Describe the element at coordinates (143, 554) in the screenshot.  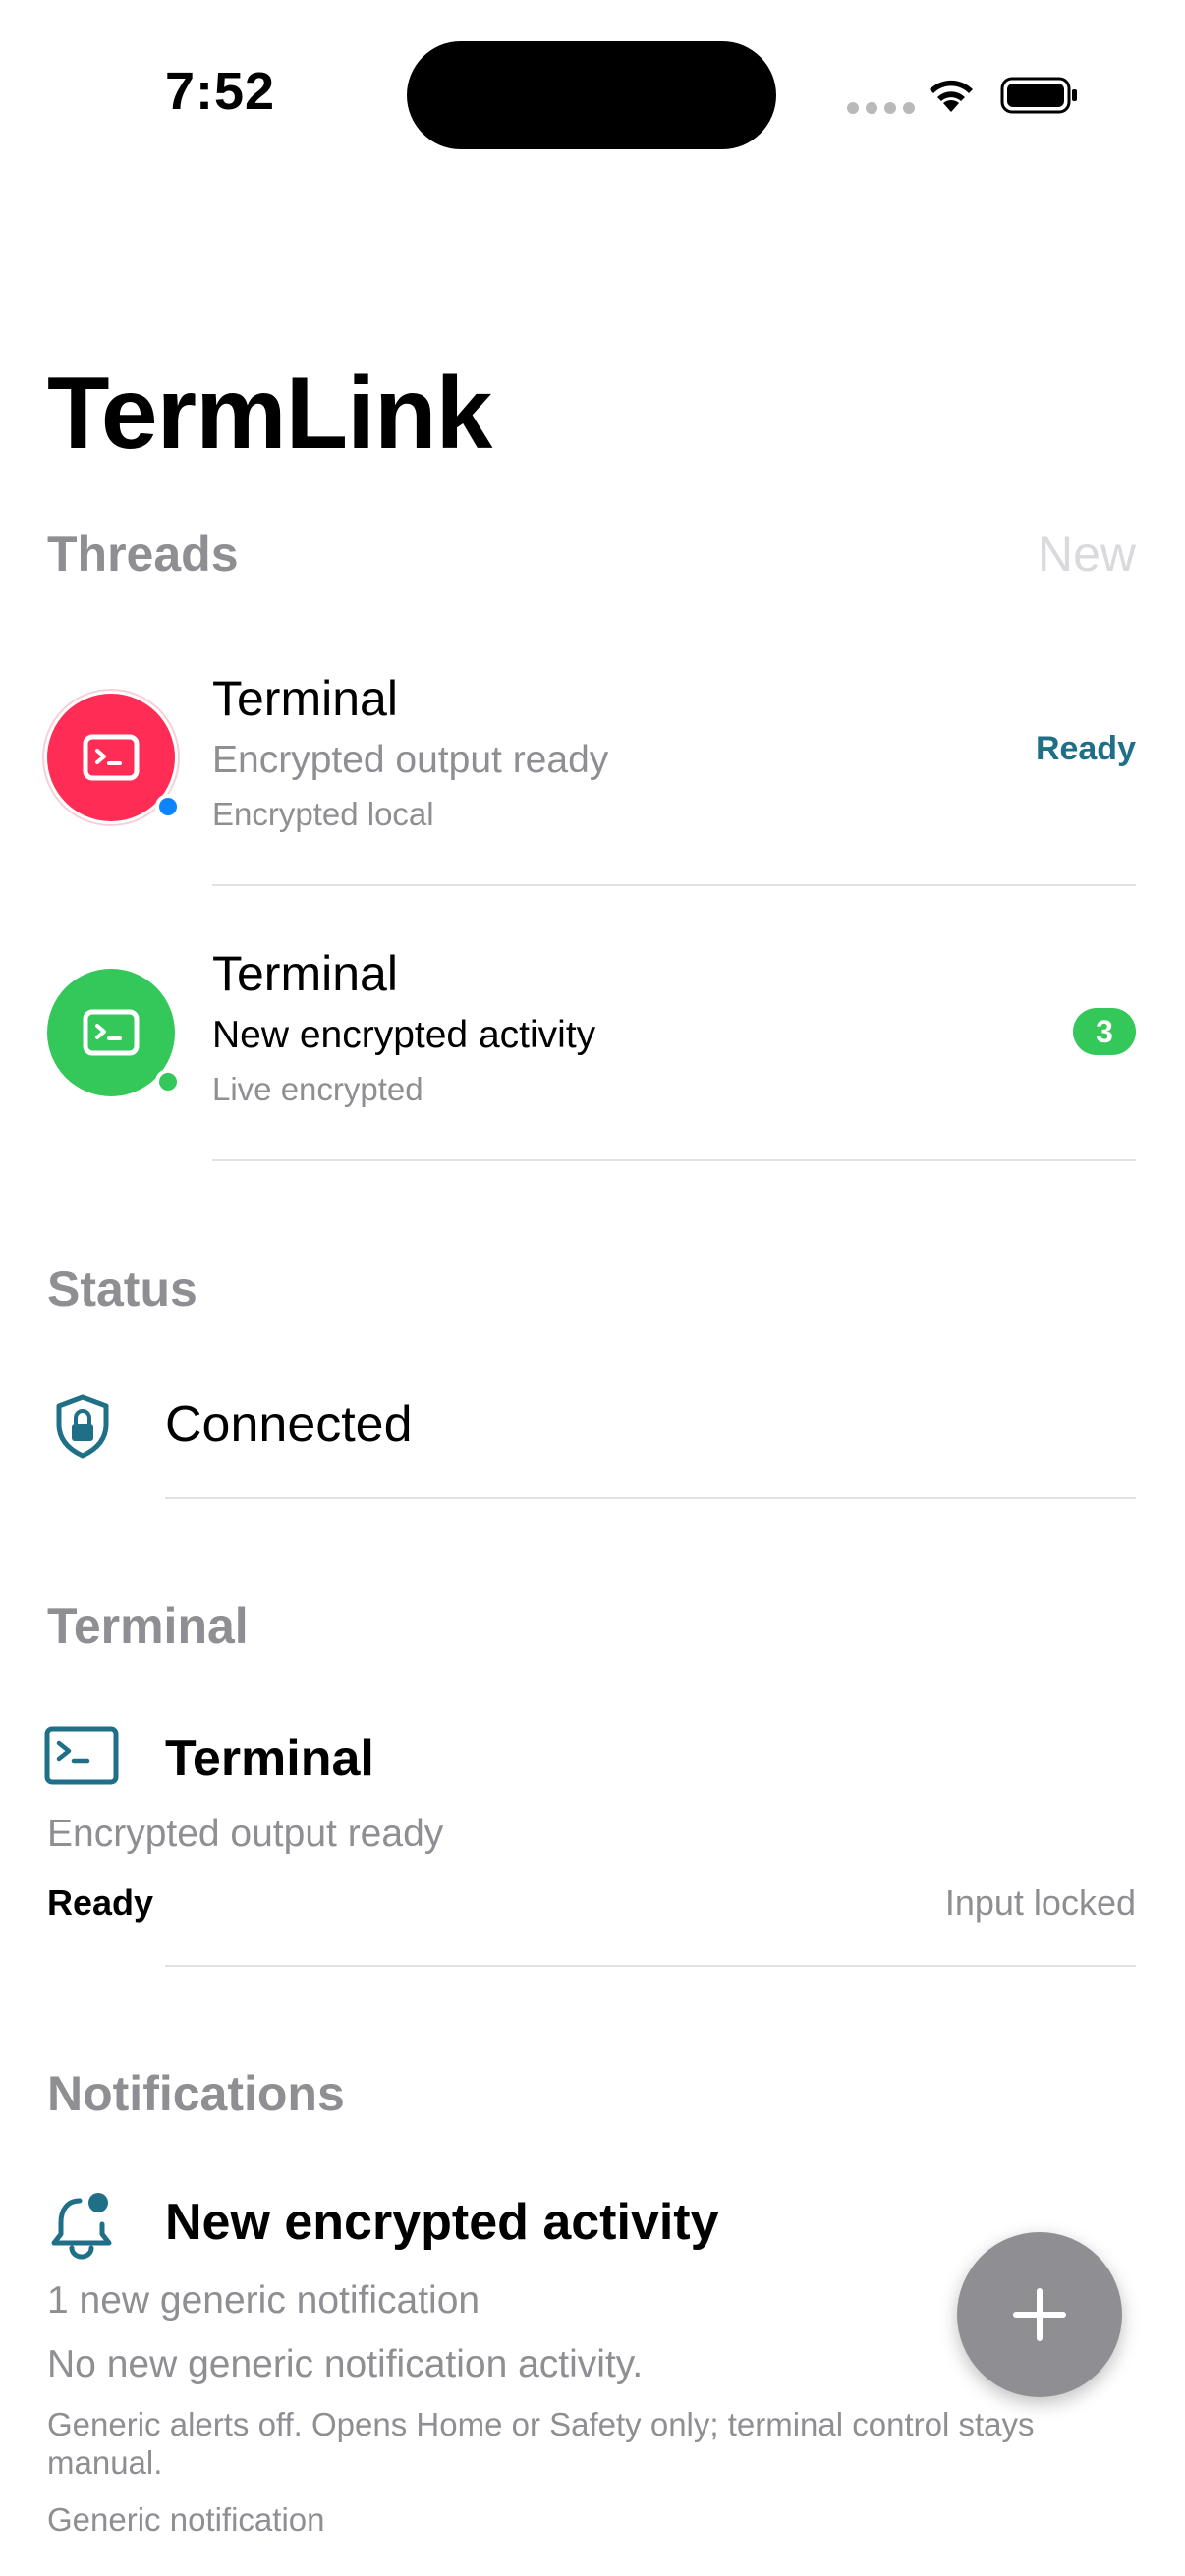
I see `threads-section-label: Threads` at that location.